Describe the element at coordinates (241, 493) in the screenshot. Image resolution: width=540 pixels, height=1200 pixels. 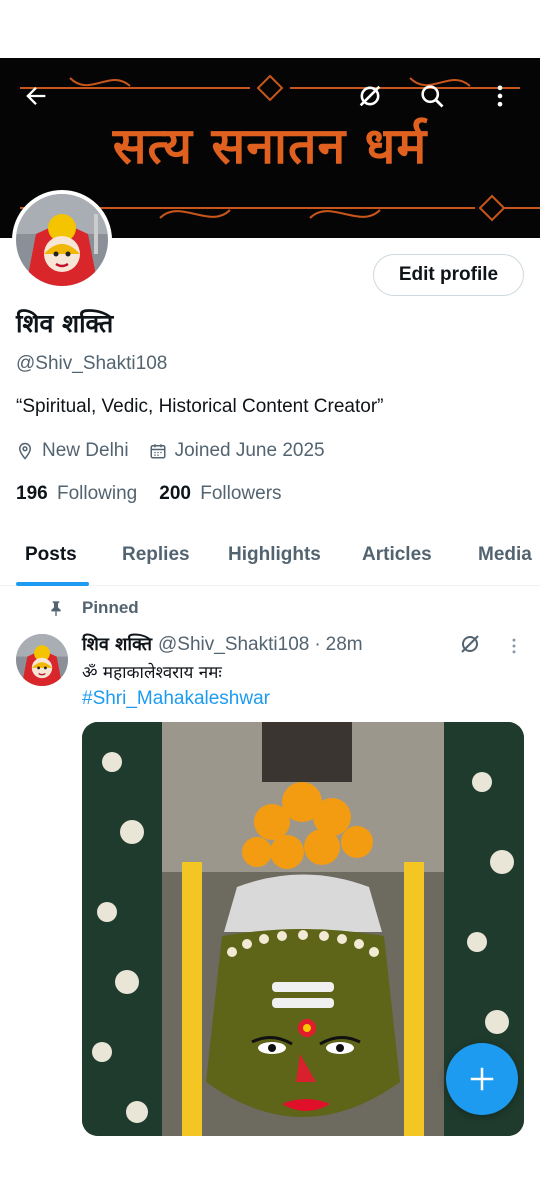
I see `followers-label: Followers` at that location.